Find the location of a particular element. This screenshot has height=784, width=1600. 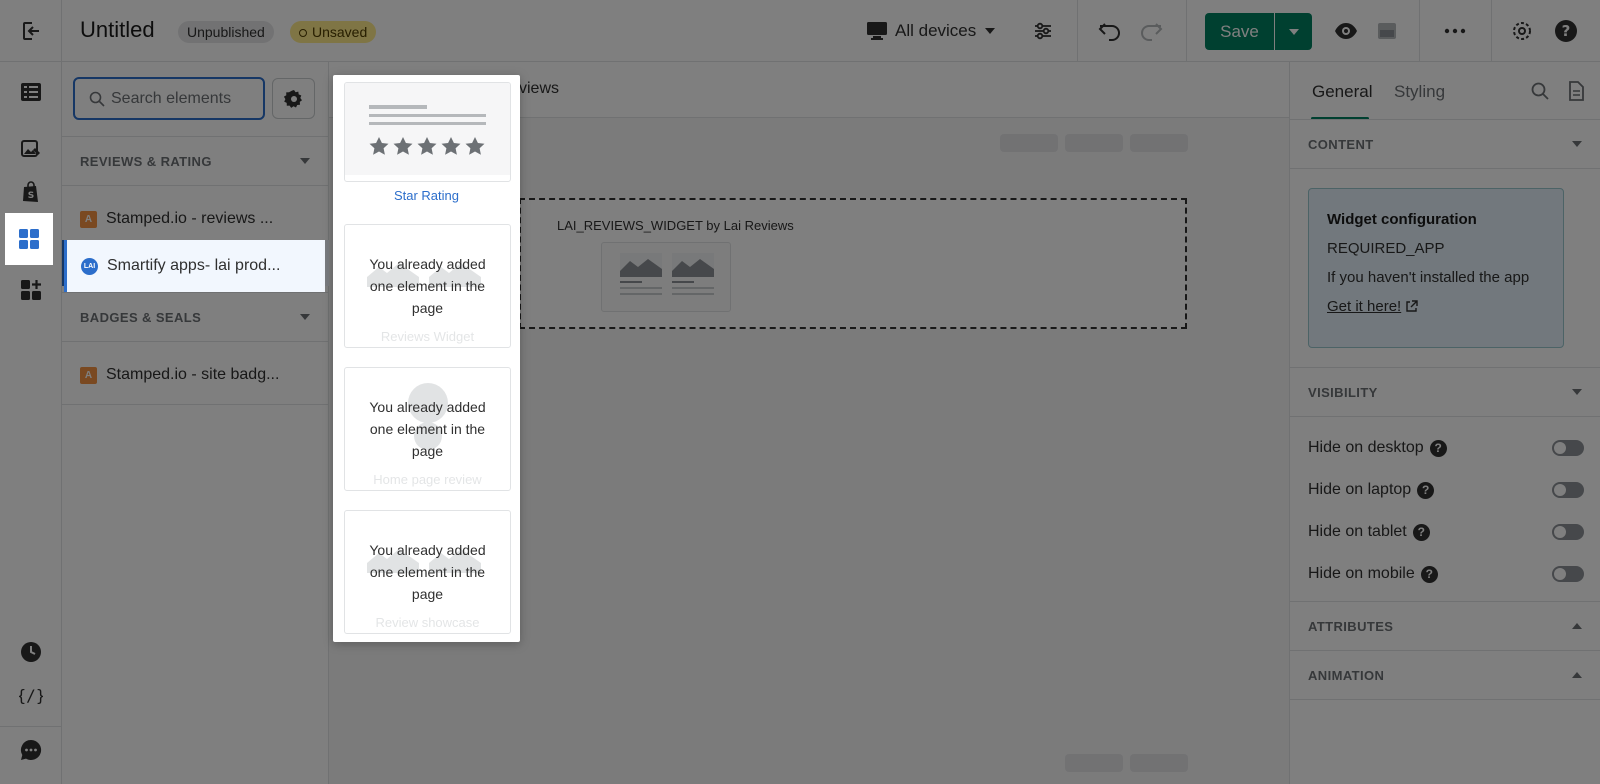

section-title: ANIMATION is located at coordinates (1346, 675).